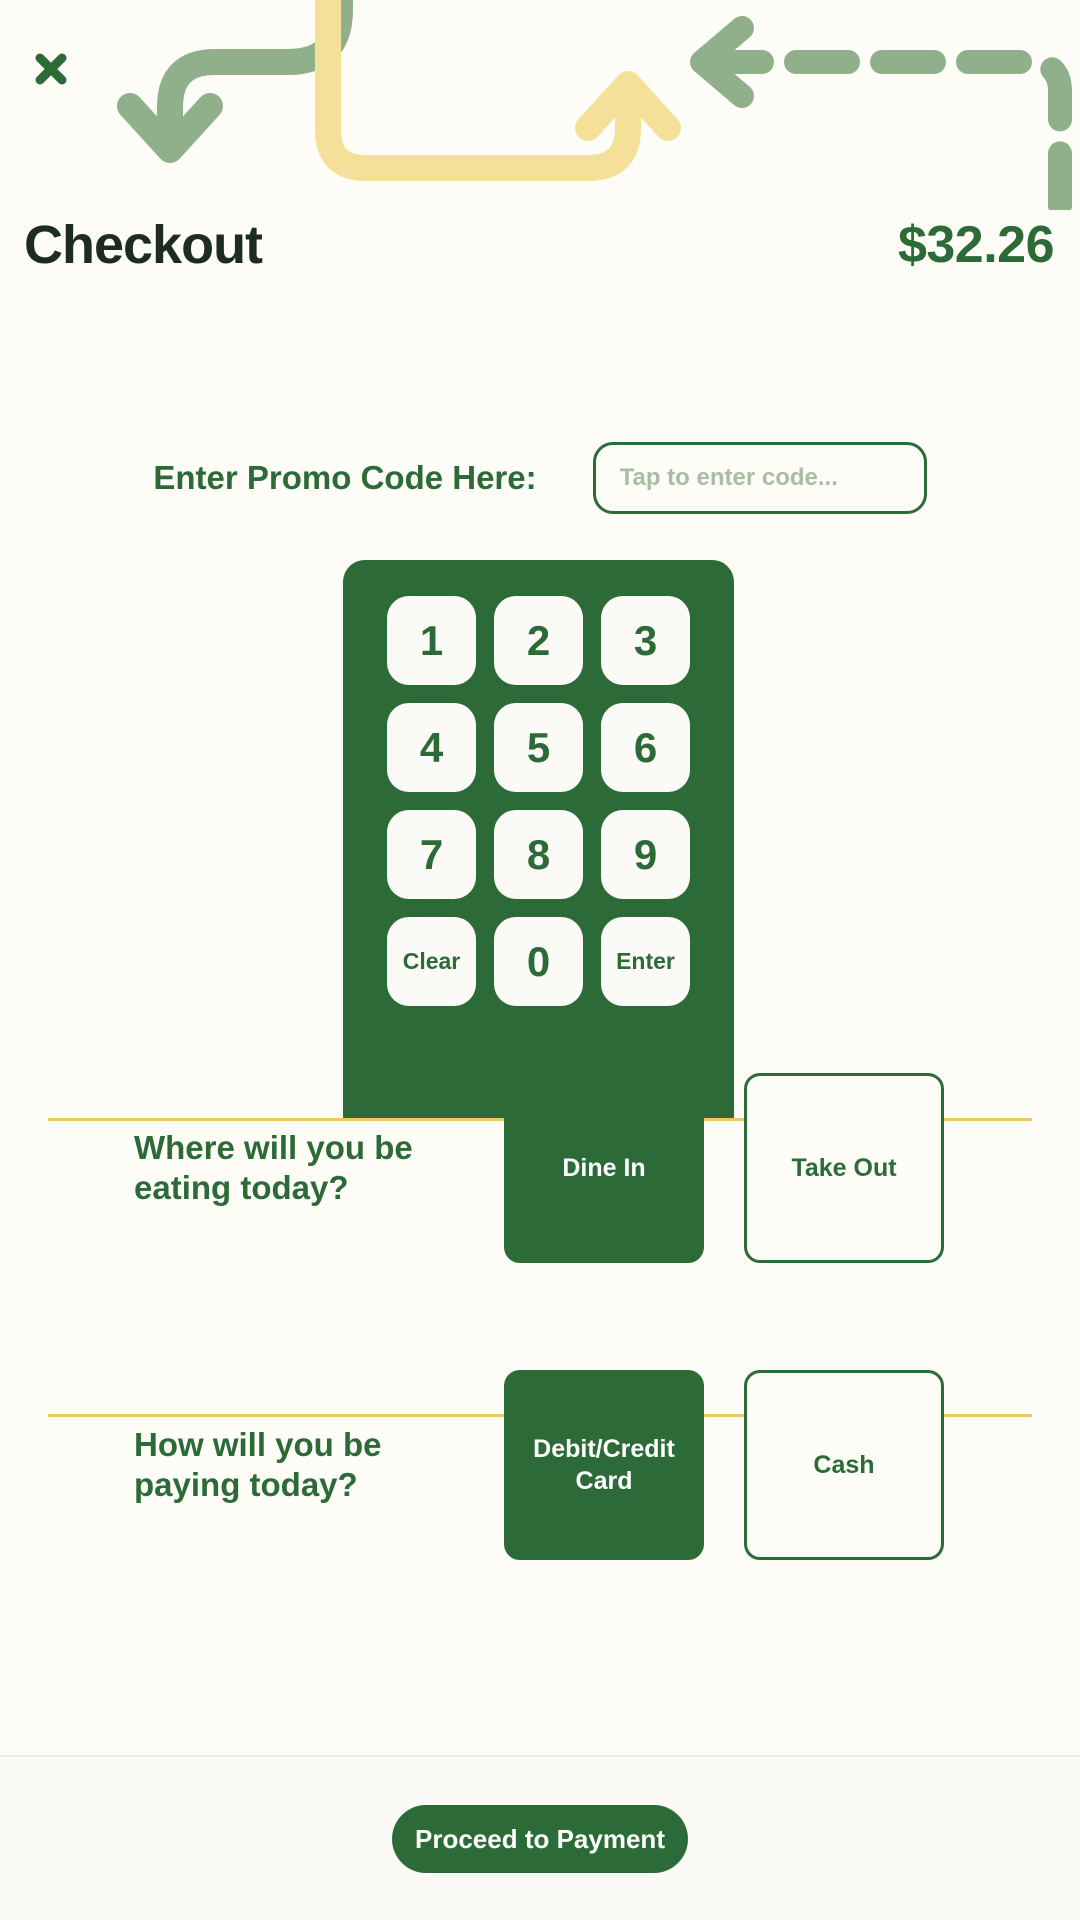 The height and width of the screenshot is (1920, 1080). Describe the element at coordinates (881, 113) in the screenshot. I see `arrow-left-dashed-icon` at that location.